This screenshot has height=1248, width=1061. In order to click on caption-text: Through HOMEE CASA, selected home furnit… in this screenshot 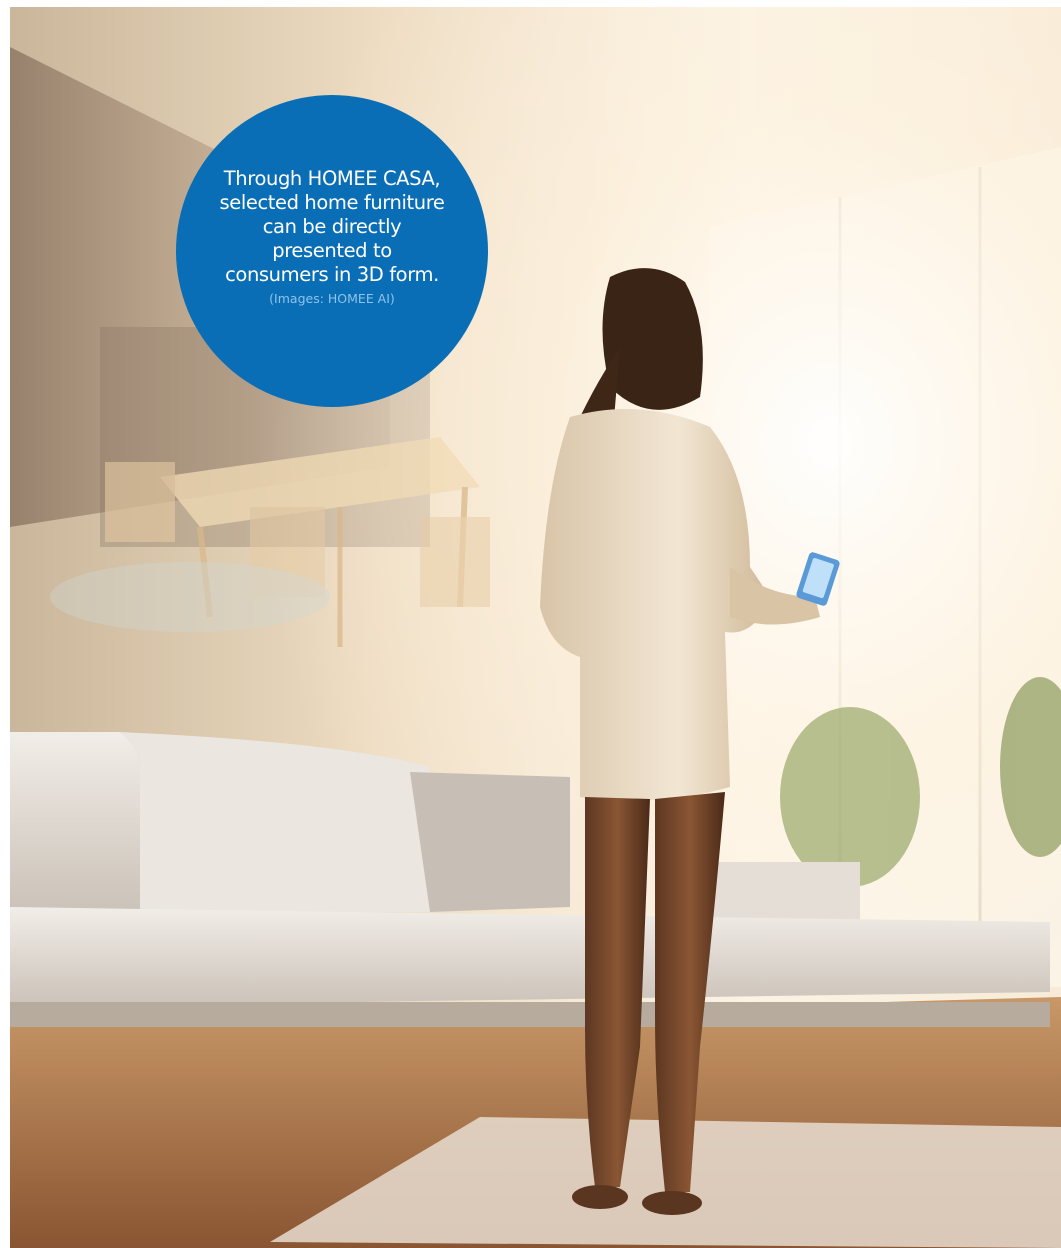, I will do `click(332, 226)`.